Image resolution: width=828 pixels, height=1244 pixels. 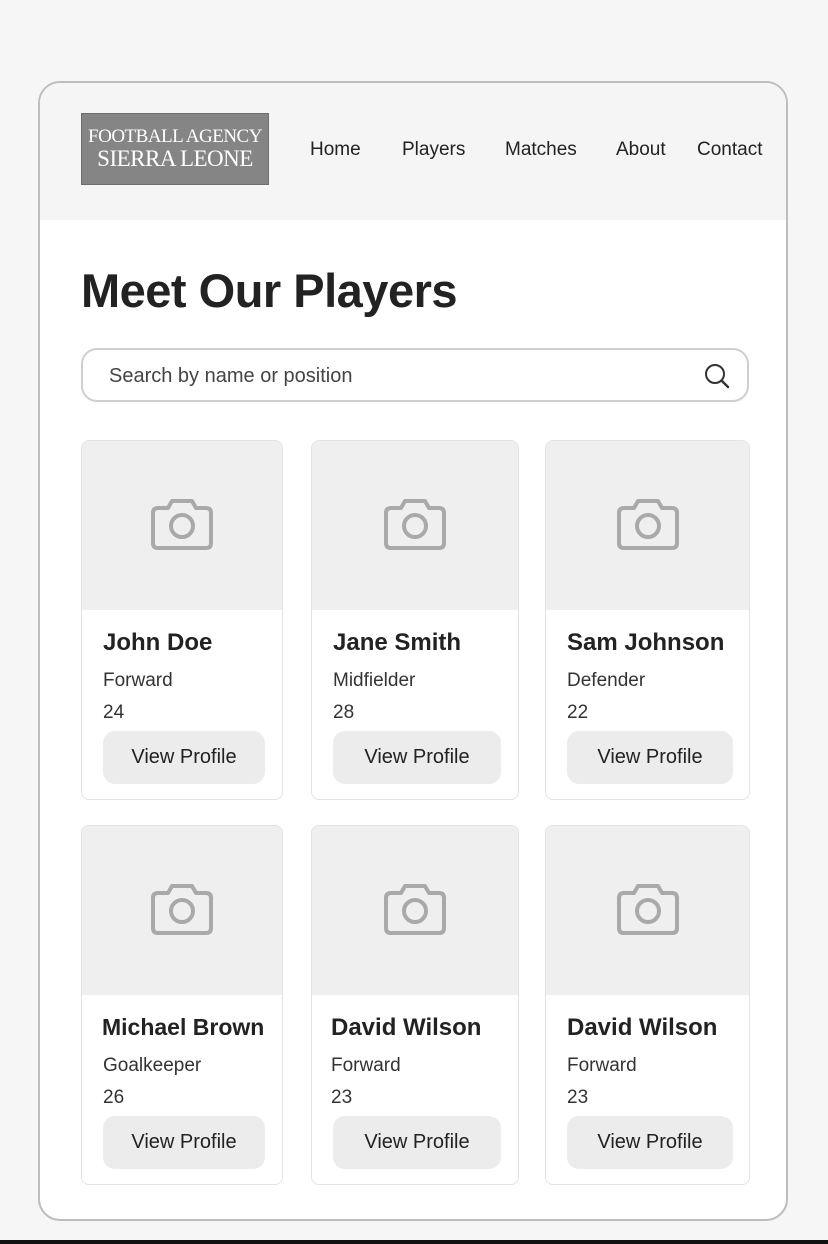 I want to click on brand-logo: FOOTBALL AGENCY SIERRA LEONE, so click(x=175, y=149).